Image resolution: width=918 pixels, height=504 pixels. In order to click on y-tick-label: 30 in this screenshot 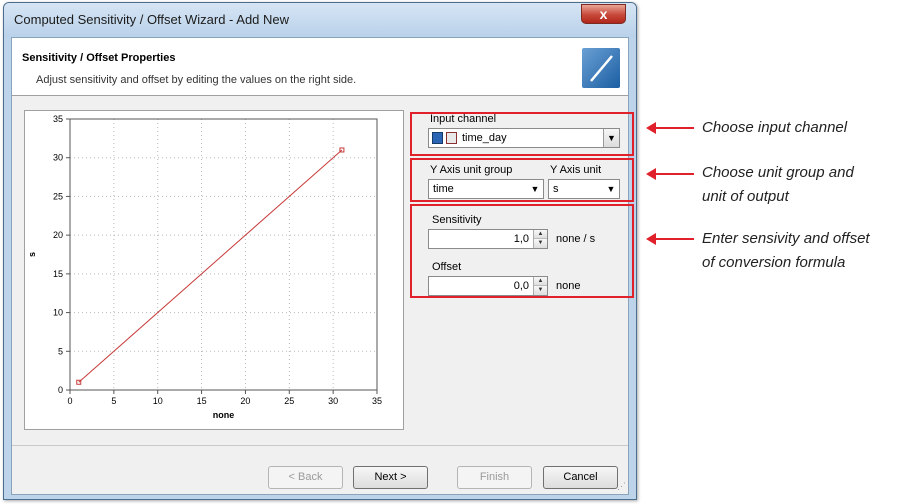, I will do `click(58, 158)`.